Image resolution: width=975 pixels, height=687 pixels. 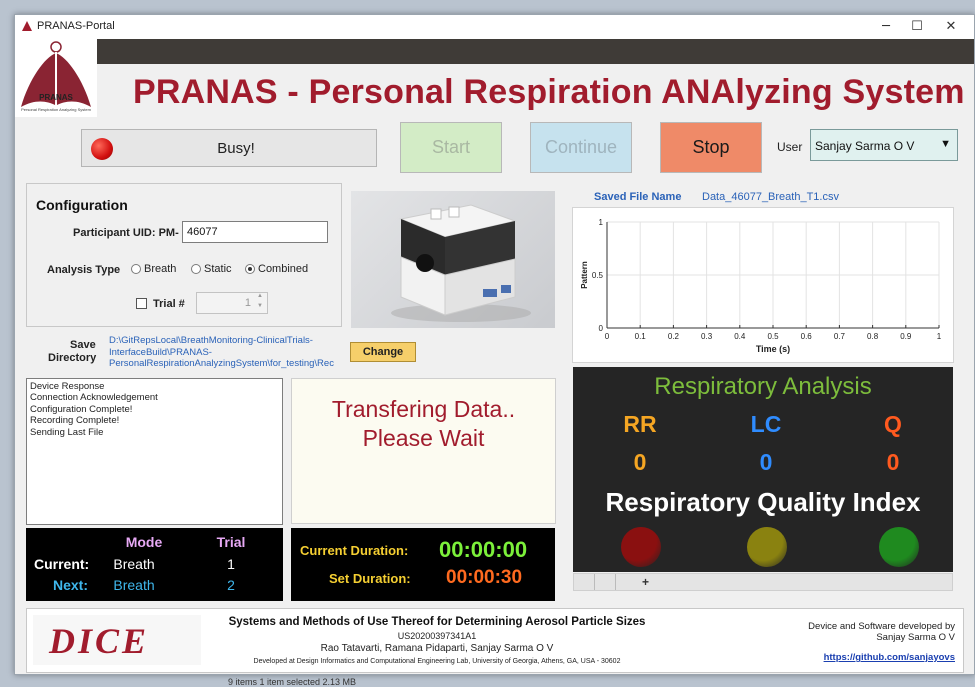 I want to click on log-line: Sending Last File, so click(x=67, y=432).